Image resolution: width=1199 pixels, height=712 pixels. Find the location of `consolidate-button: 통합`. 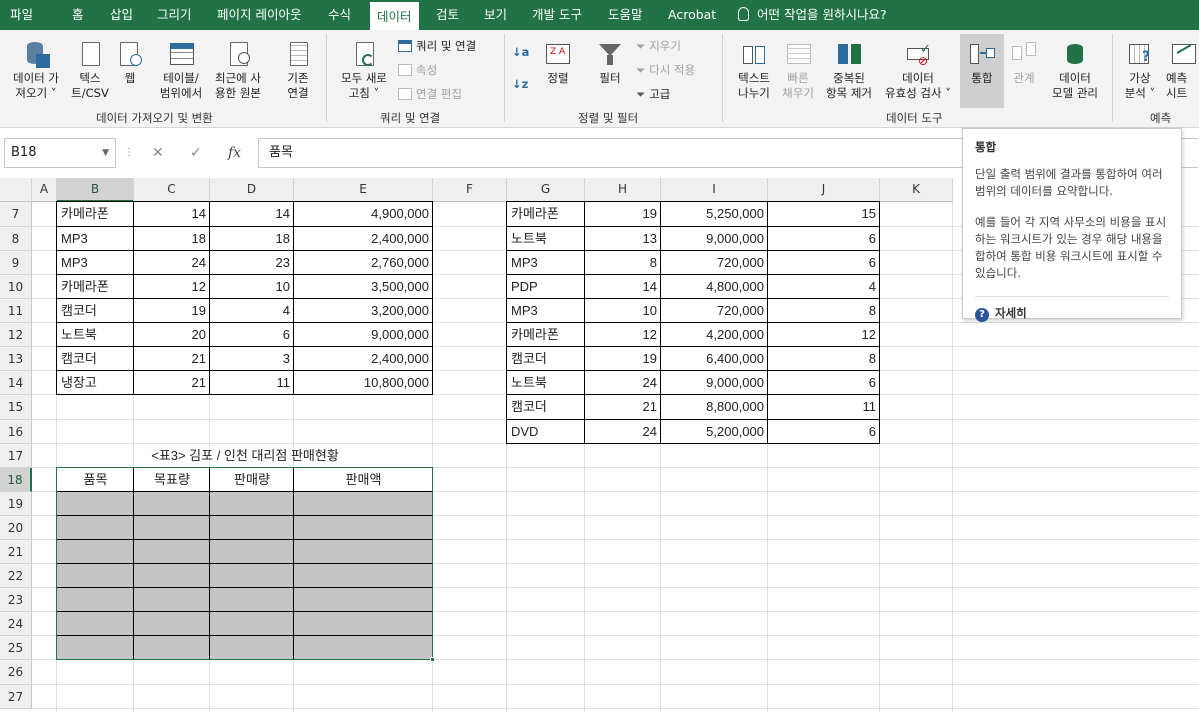

consolidate-button: 통합 is located at coordinates (982, 71).